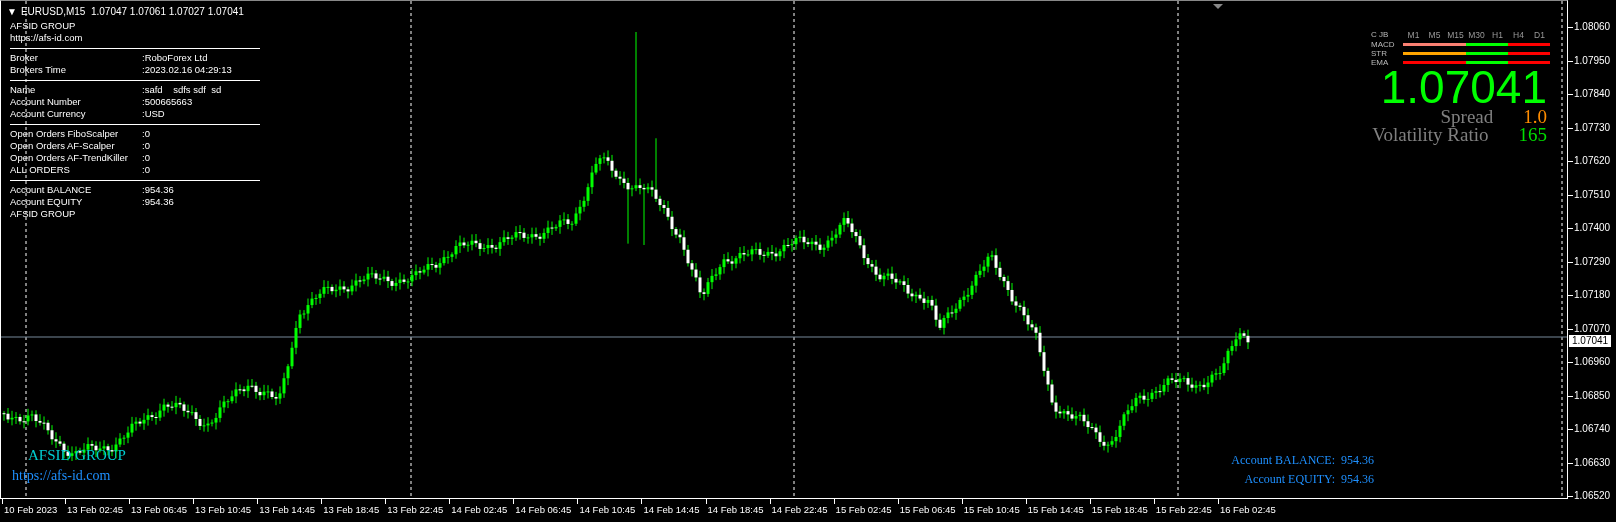 The height and width of the screenshot is (522, 1616). Describe the element at coordinates (31, 509) in the screenshot. I see `time-tick: 10 Feb 2023` at that location.